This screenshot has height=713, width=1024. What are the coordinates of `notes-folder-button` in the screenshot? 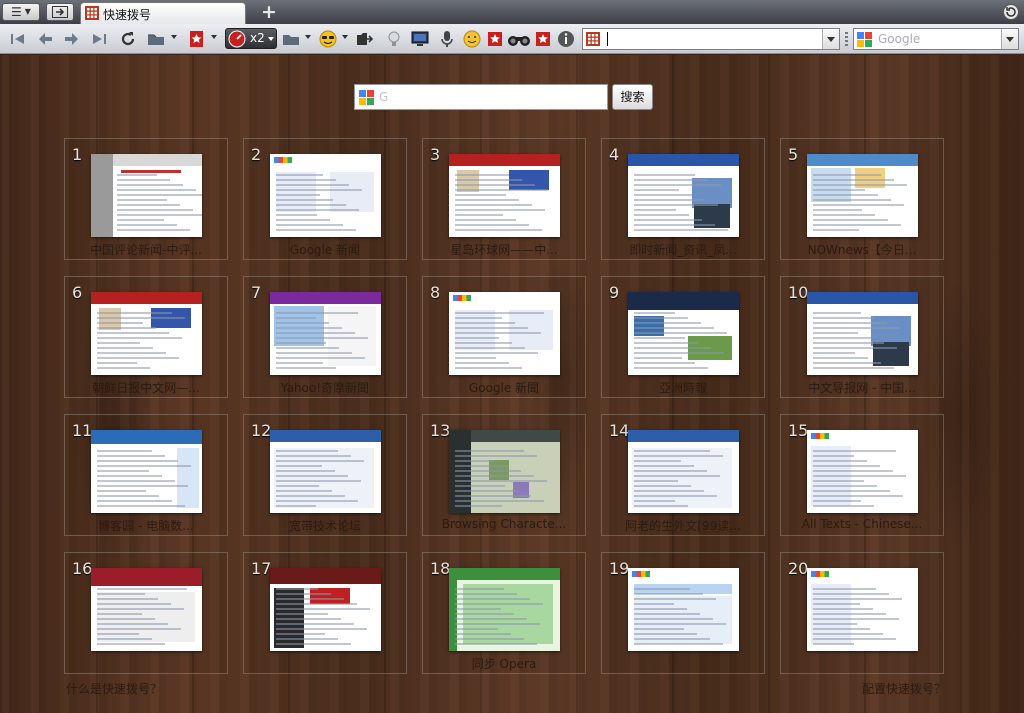 It's located at (291, 39).